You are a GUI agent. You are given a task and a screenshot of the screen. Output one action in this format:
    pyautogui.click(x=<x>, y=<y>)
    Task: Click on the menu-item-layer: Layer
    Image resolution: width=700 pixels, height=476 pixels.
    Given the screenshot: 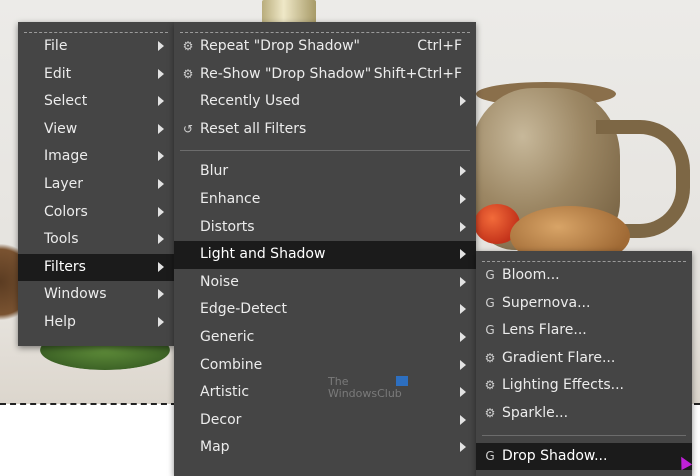 What is the action you would take?
    pyautogui.click(x=96, y=185)
    